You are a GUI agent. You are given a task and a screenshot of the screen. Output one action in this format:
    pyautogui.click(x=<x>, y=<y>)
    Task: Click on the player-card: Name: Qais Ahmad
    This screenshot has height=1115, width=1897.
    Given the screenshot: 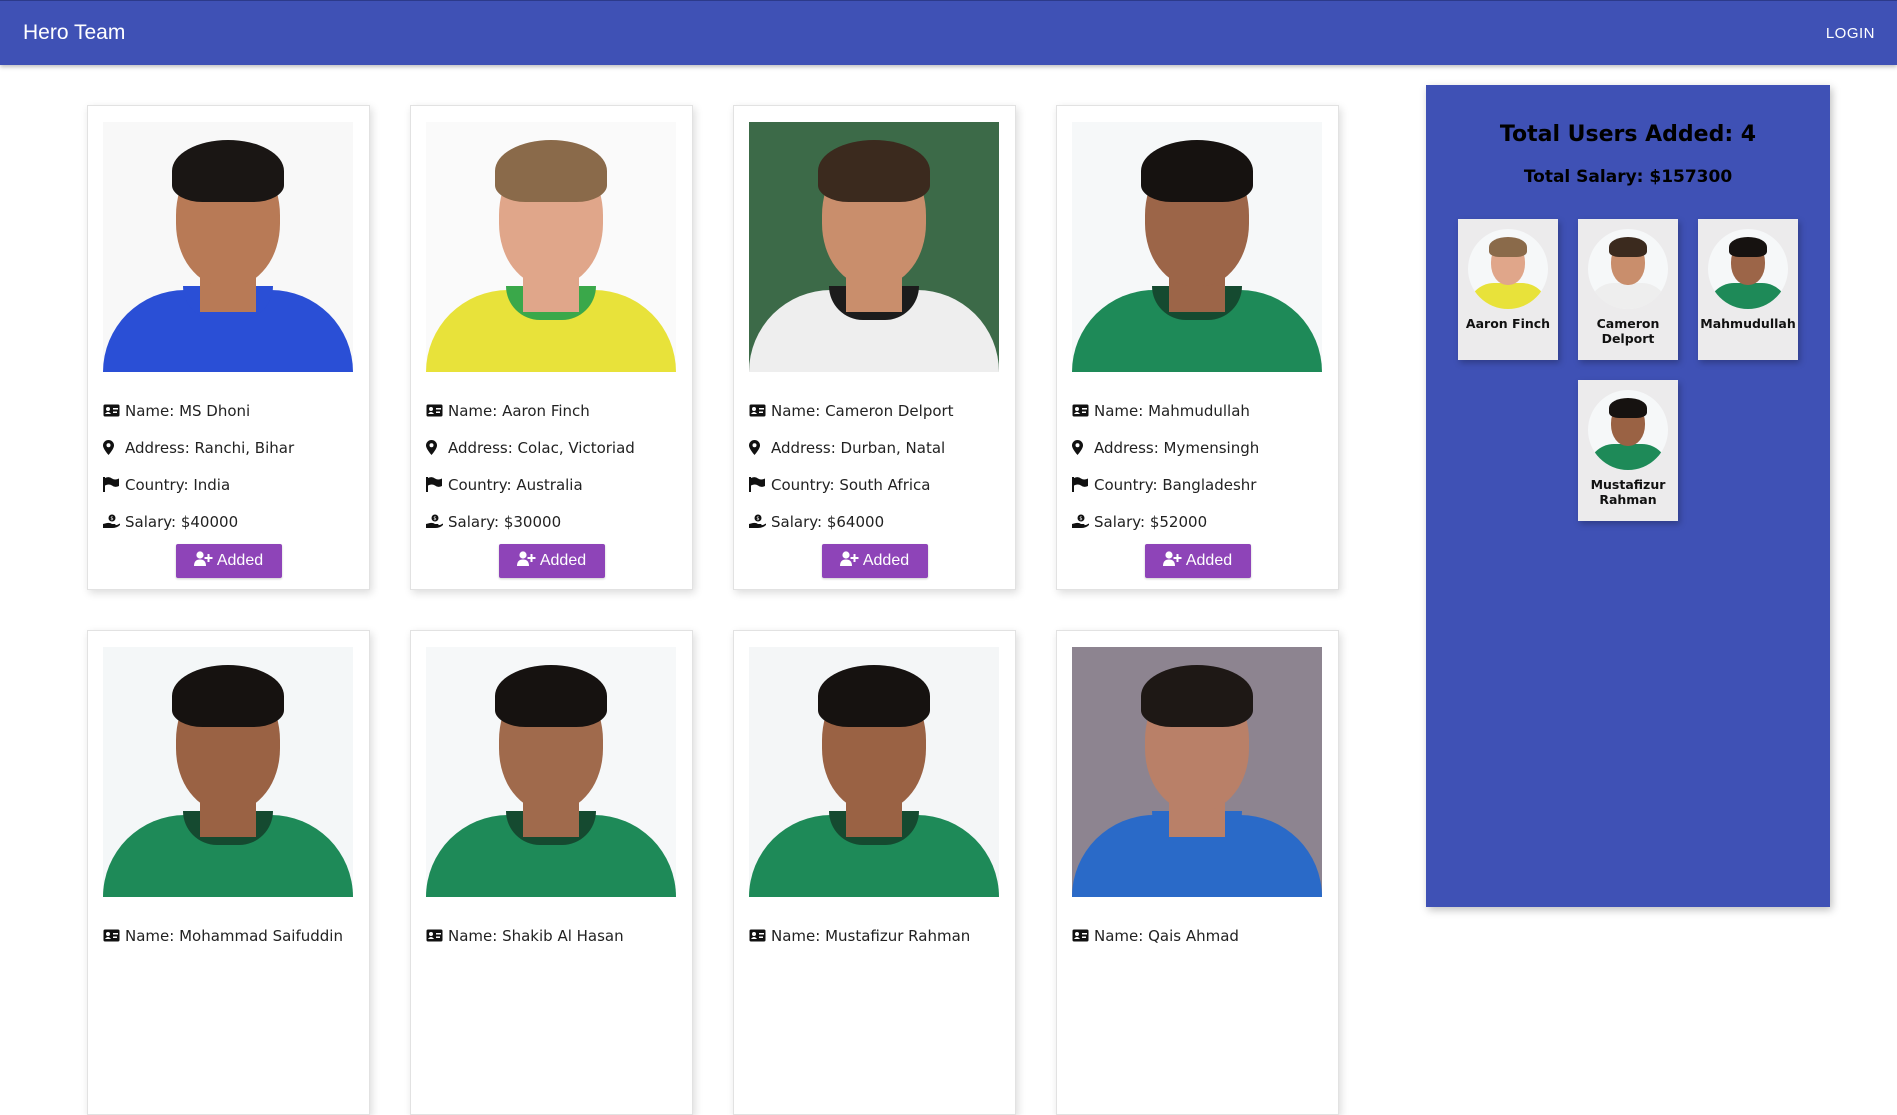 What is the action you would take?
    pyautogui.click(x=1197, y=872)
    